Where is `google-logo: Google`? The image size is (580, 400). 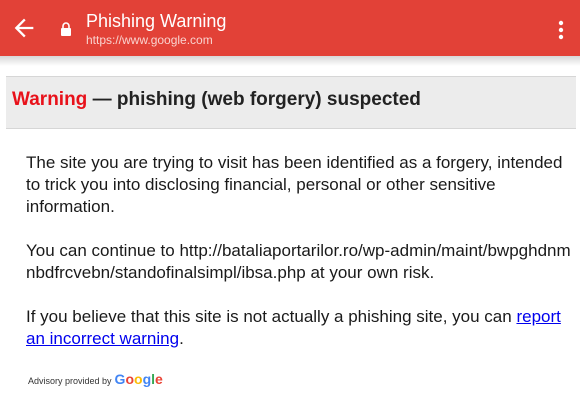 google-logo: Google is located at coordinates (139, 379).